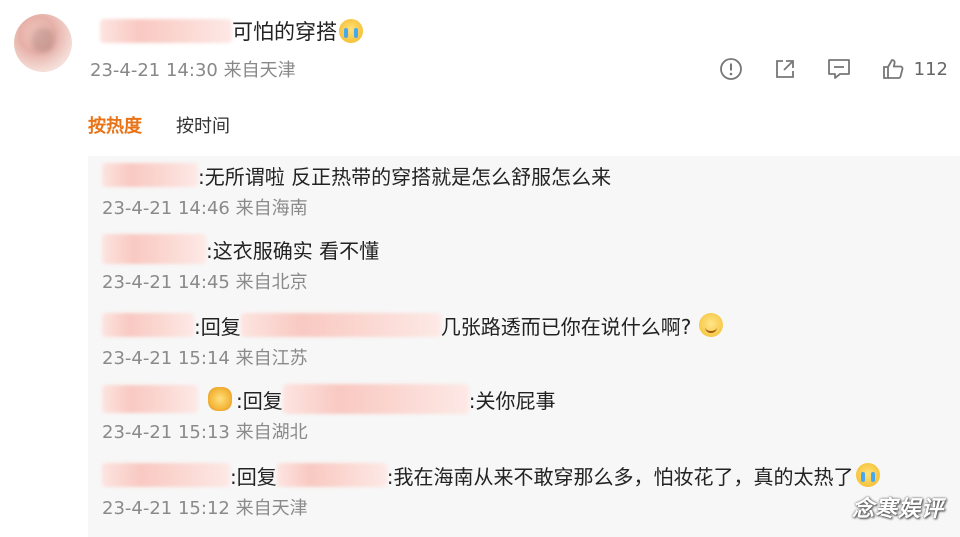  What do you see at coordinates (566, 326) in the screenshot?
I see `reply-text: 几张路透而已你在说什么啊?` at bounding box center [566, 326].